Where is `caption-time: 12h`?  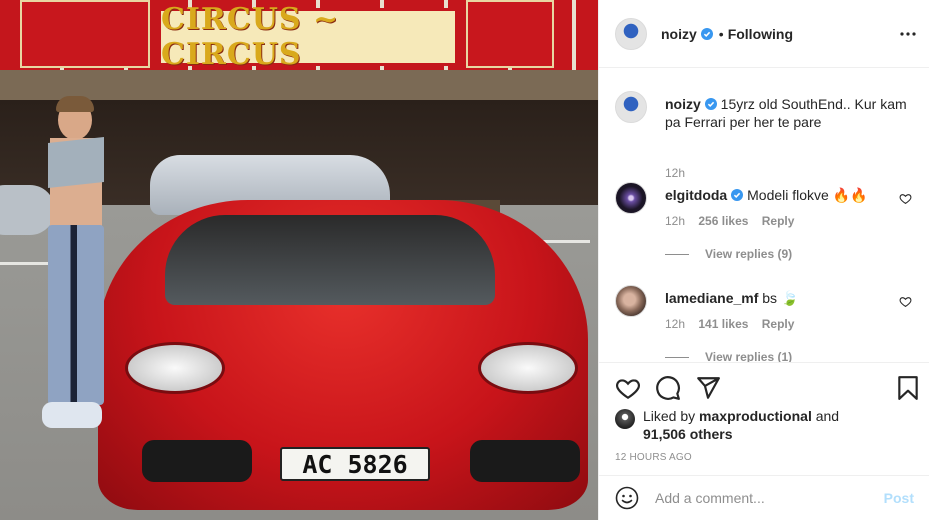 caption-time: 12h is located at coordinates (675, 173).